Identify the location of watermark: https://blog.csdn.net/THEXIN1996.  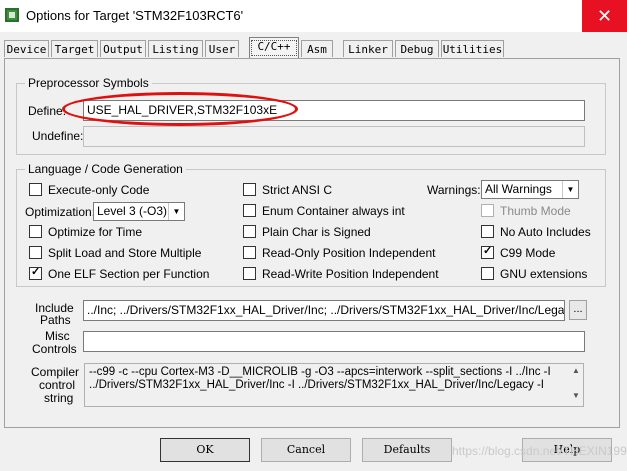
(539, 451).